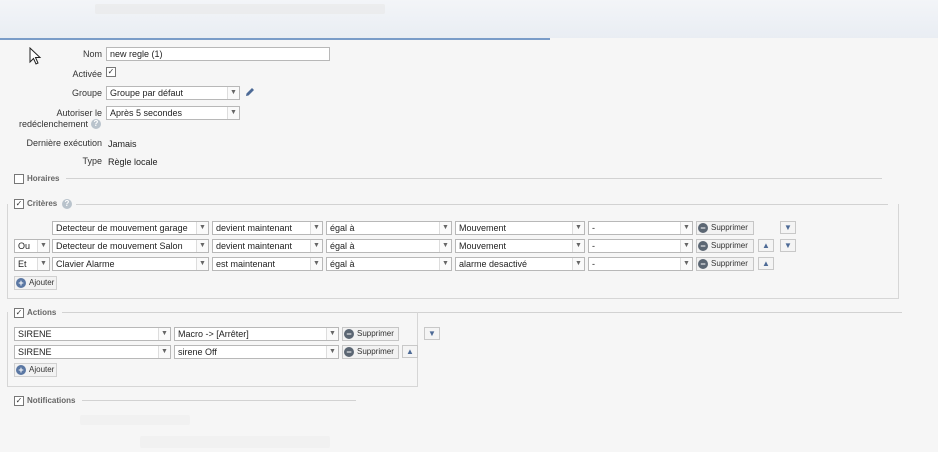 The image size is (938, 452). Describe the element at coordinates (43, 178) in the screenshot. I see `horaires-title: Horaires` at that location.